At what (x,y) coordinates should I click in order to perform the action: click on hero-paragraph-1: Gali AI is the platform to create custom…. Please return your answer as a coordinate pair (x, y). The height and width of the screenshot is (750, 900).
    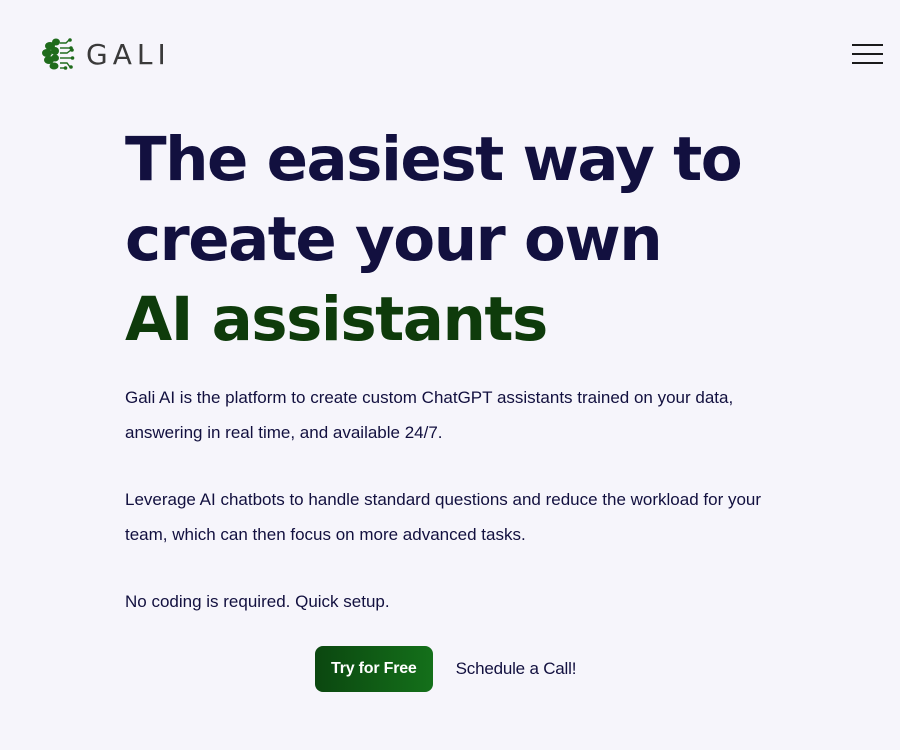
    Looking at the image, I should click on (429, 415).